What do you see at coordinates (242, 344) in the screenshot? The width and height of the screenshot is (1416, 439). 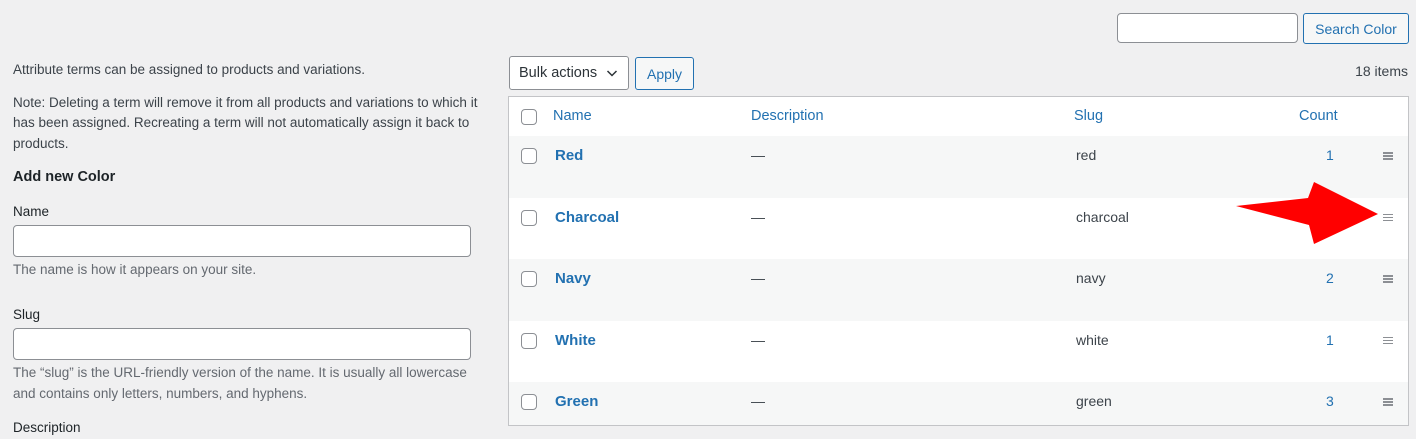 I see `slug-field` at bounding box center [242, 344].